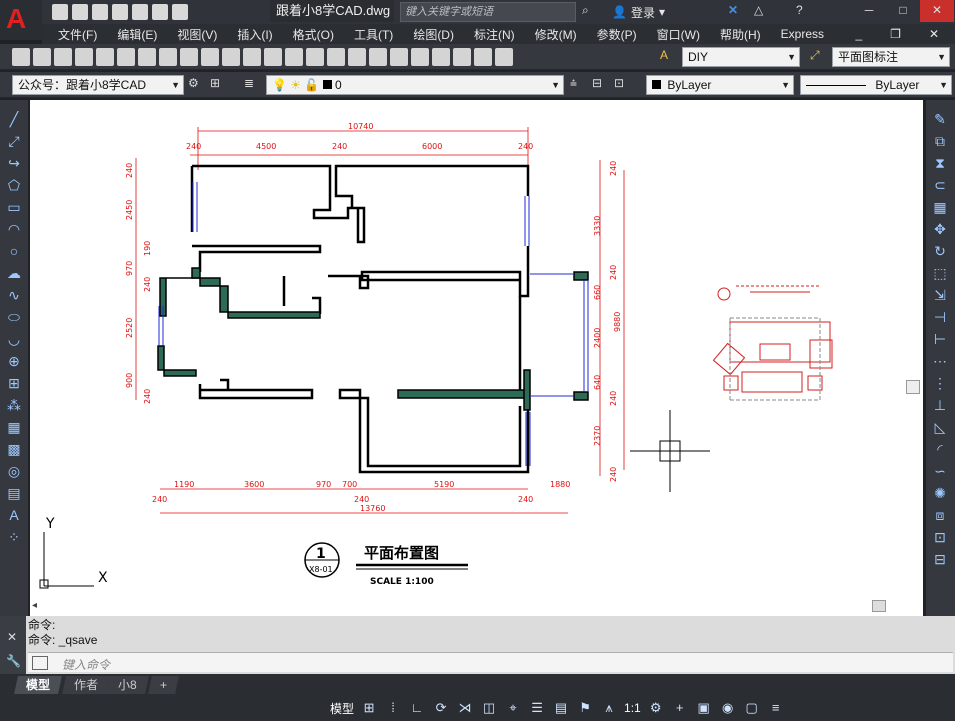 The width and height of the screenshot is (955, 721). I want to click on scrollbar-thumb-h, so click(879, 606).